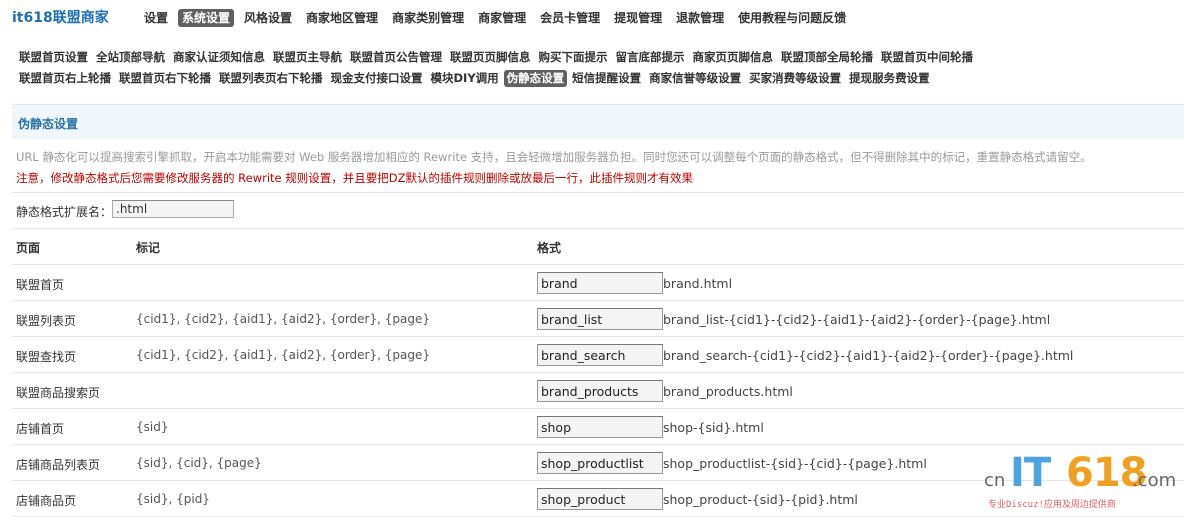 This screenshot has height=517, width=1186. Describe the element at coordinates (570, 18) in the screenshot. I see `top-nav-item: 会员卡管理` at that location.